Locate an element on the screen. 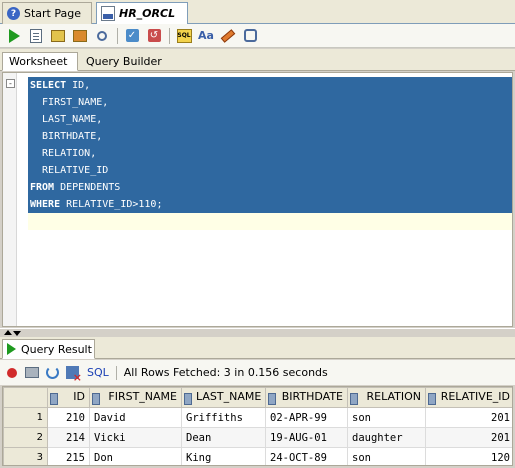 This screenshot has width=515, height=468. cell-last-name: King is located at coordinates (223, 456).